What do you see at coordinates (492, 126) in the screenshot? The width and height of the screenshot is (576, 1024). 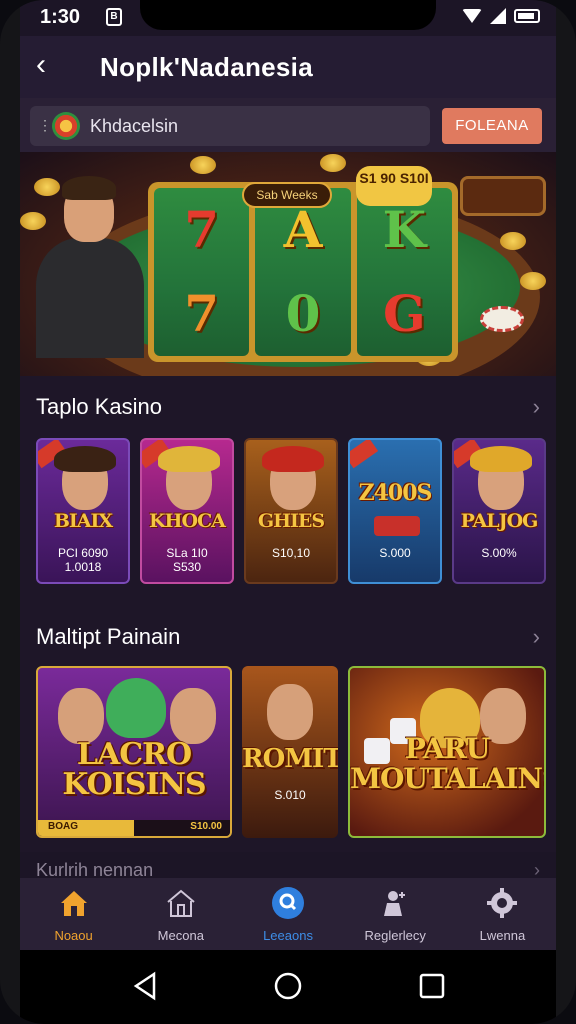 I see `action-button: FOLEANA` at bounding box center [492, 126].